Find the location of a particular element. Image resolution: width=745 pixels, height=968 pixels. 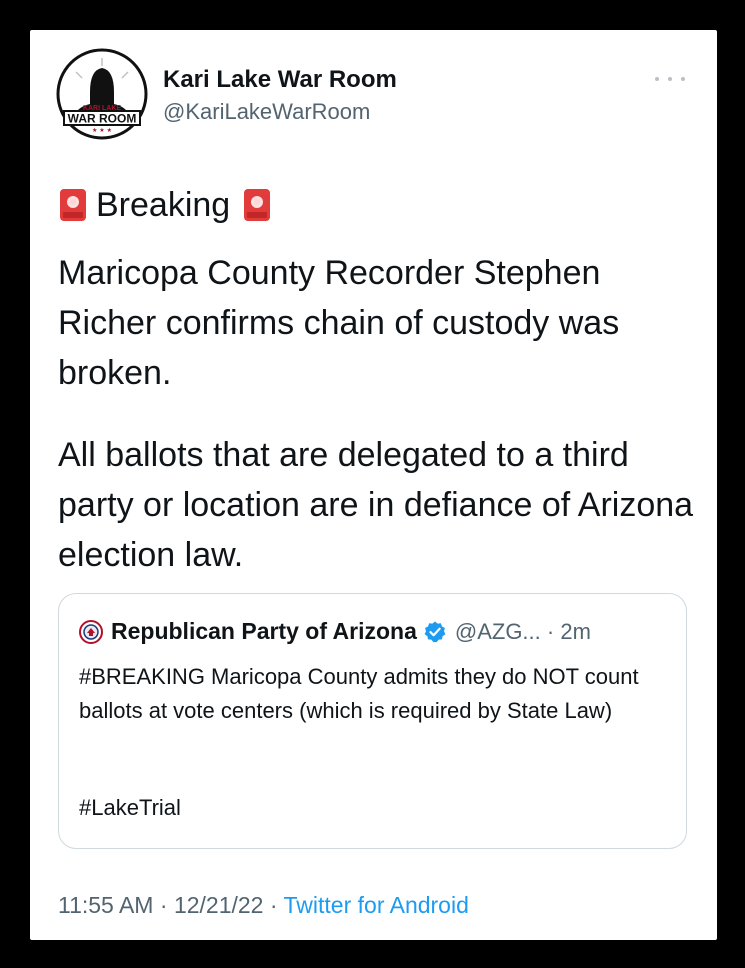

breaking-line: Breaking is located at coordinates (378, 205).